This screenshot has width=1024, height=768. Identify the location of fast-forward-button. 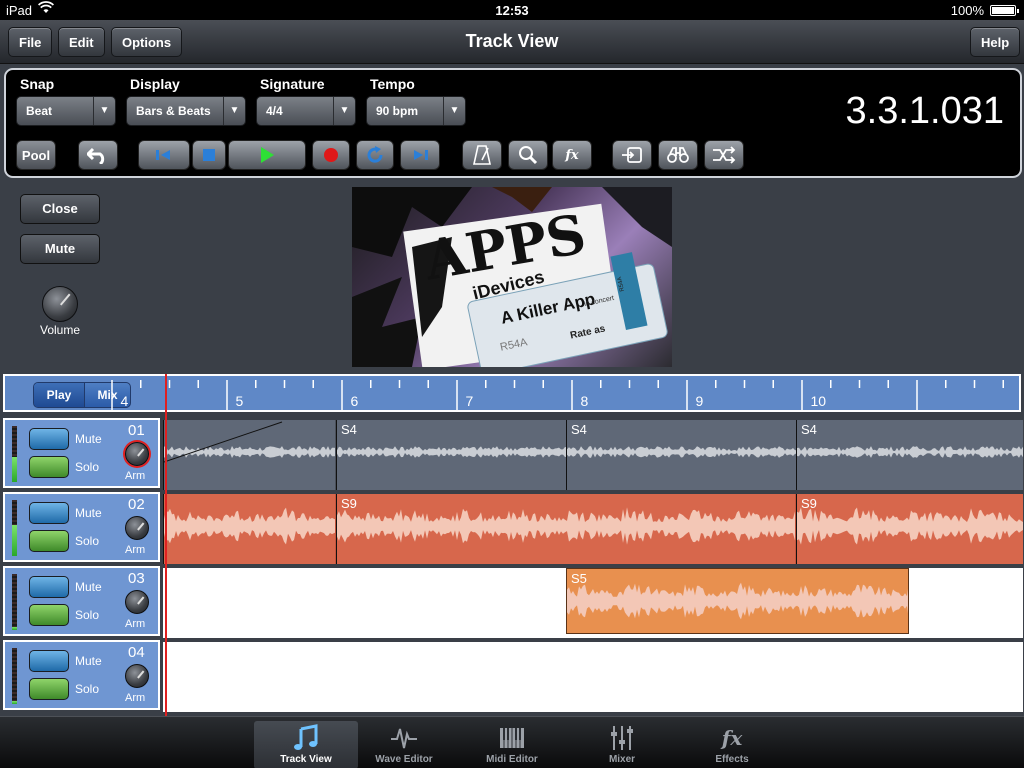
(420, 155).